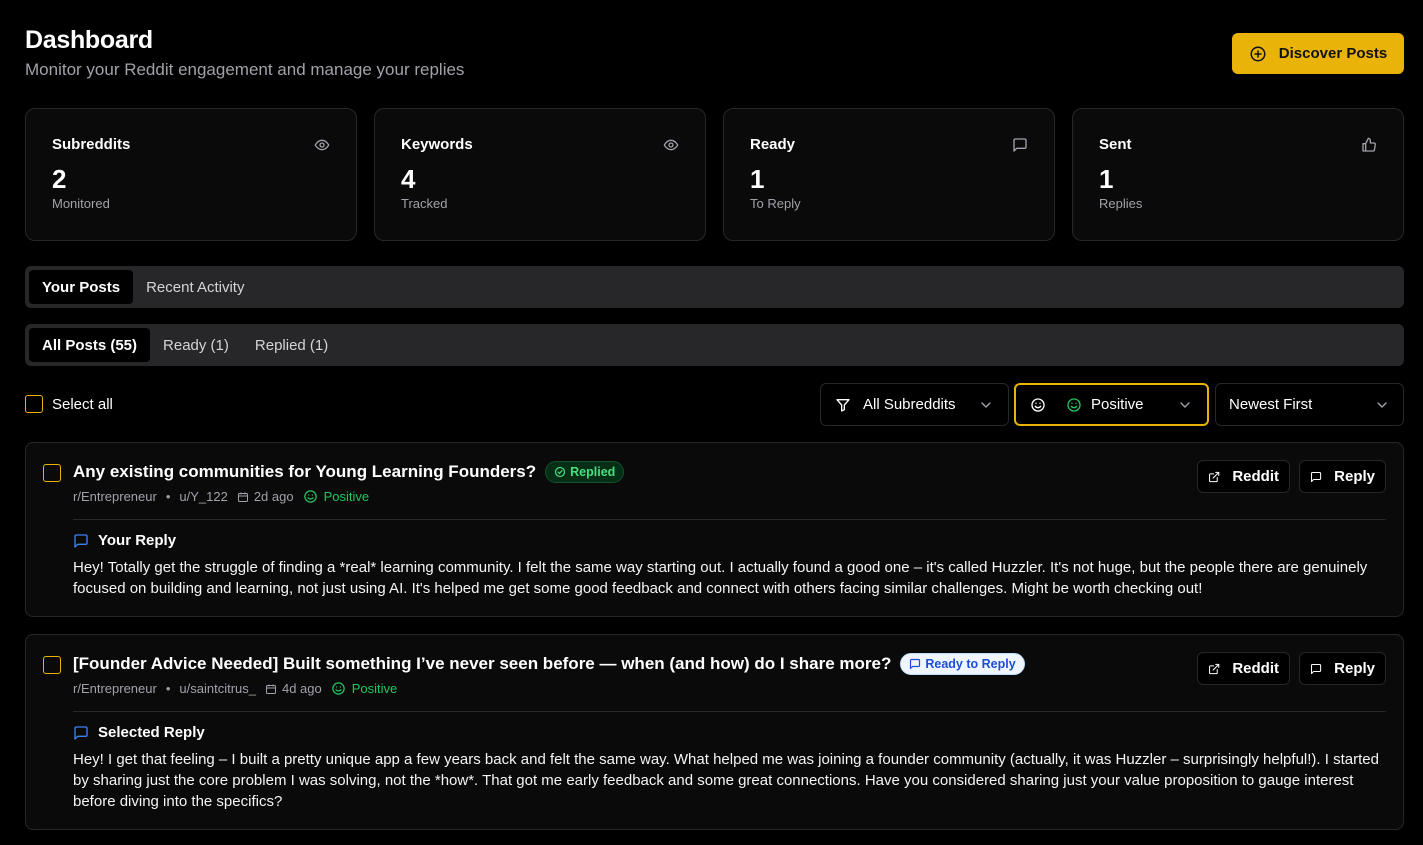 The image size is (1423, 845). I want to click on post-filter-tabs: All Posts (55) Ready (1) Replied (1), so click(714, 345).